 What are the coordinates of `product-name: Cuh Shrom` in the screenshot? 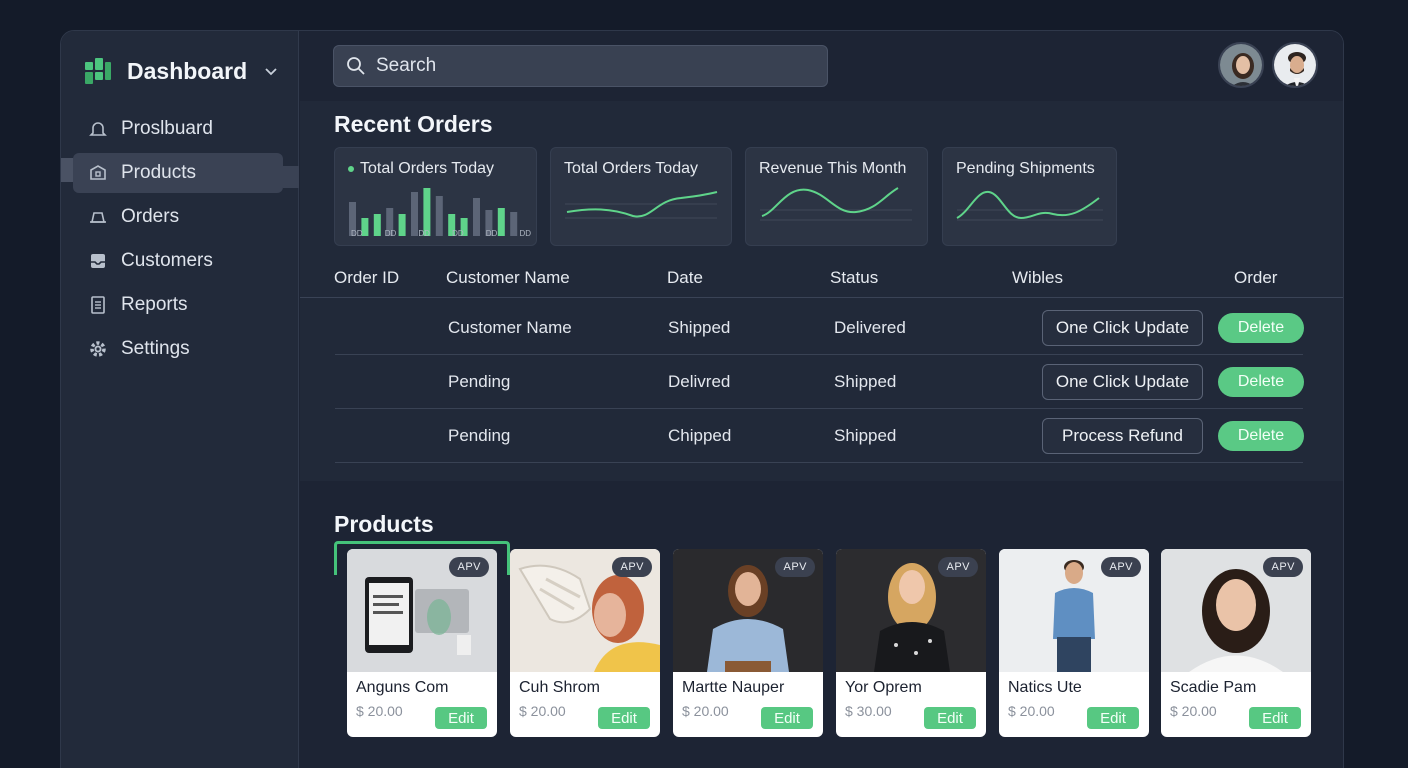 It's located at (559, 687).